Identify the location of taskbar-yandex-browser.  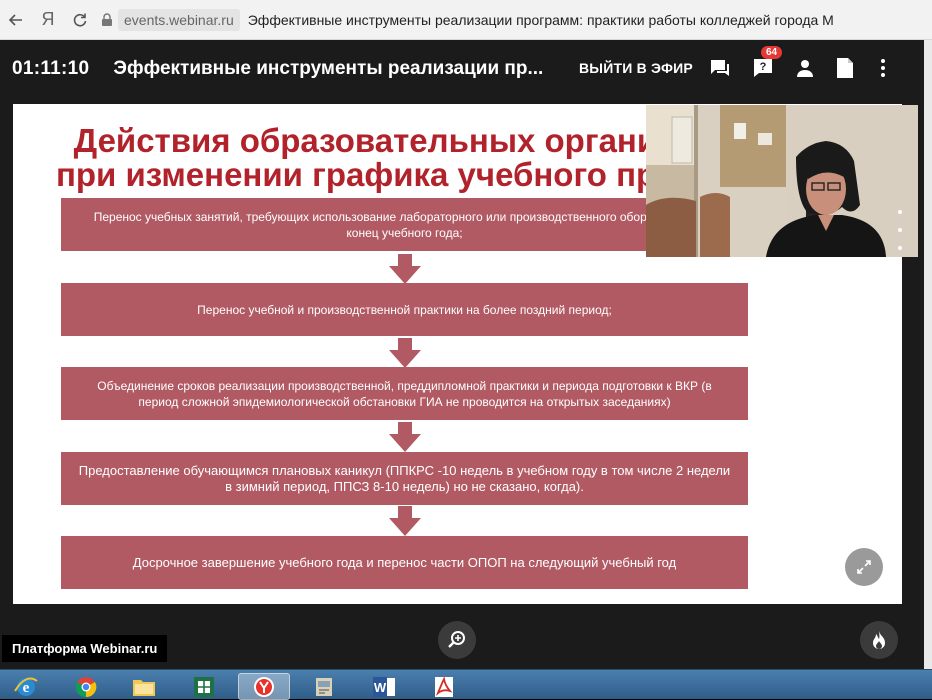
(264, 686).